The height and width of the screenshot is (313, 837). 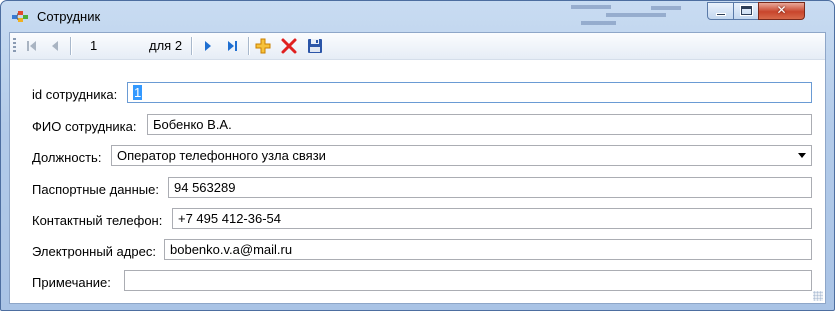 I want to click on move-last-icon, so click(x=232, y=46).